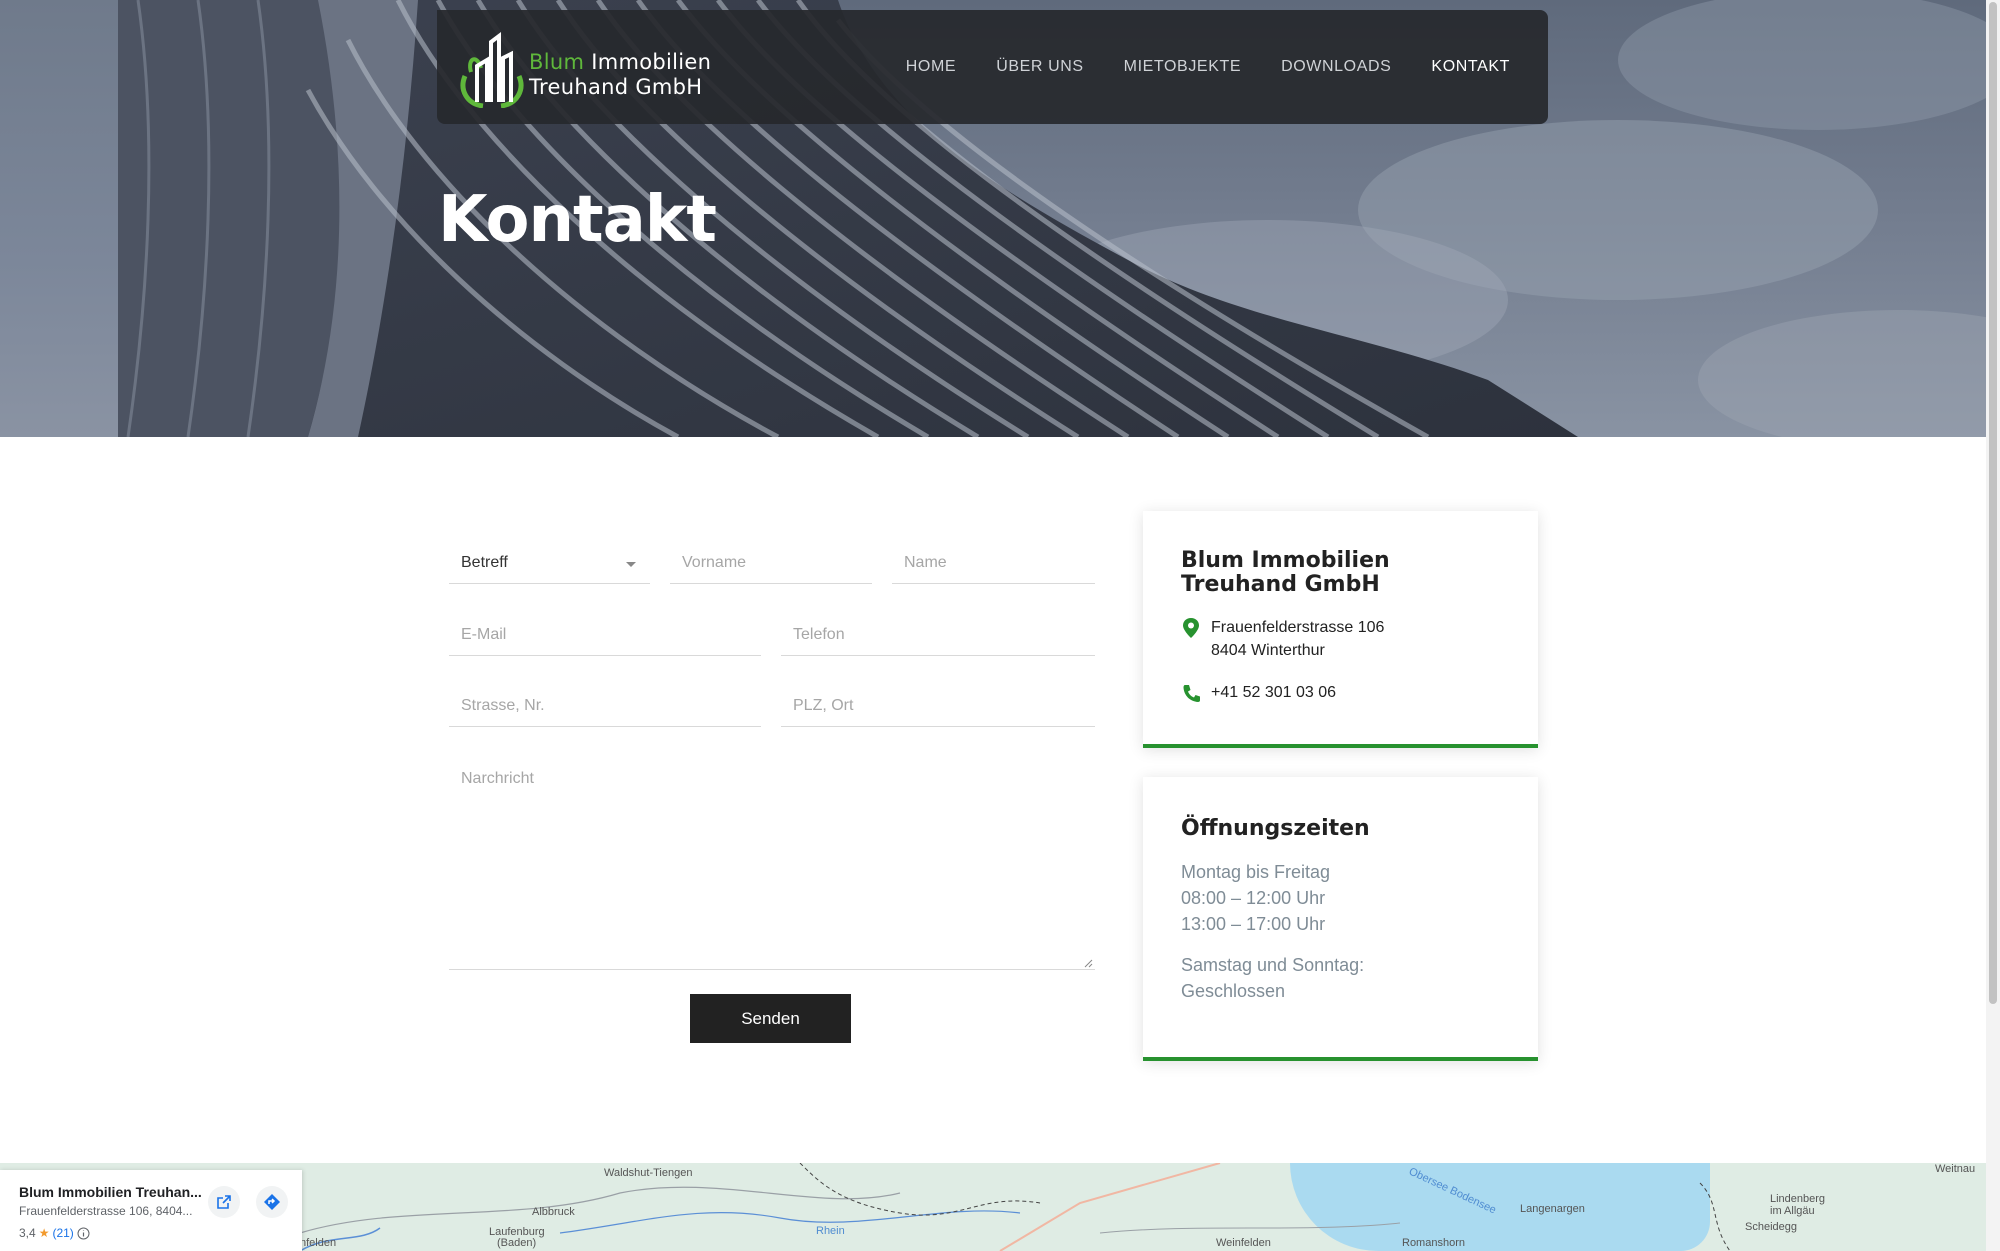 The image size is (2000, 1251). I want to click on weekday-label: Montag bis Freitag, so click(1256, 872).